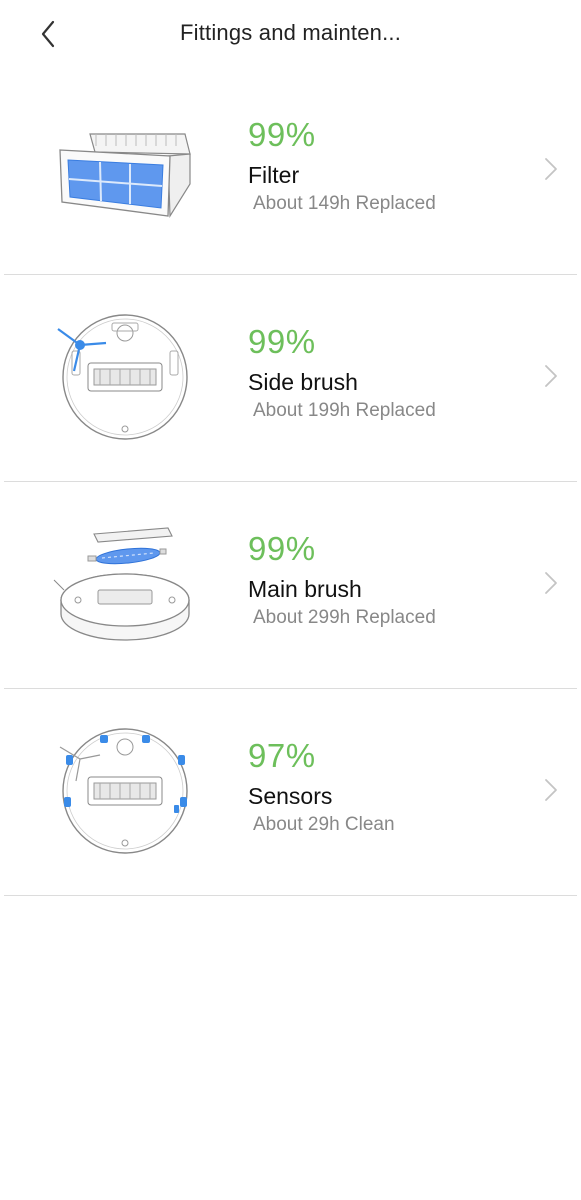 Image resolution: width=581 pixels, height=1200 pixels. Describe the element at coordinates (342, 166) in the screenshot. I see `fitting-info: 99% Filter About 149h Replaced` at that location.